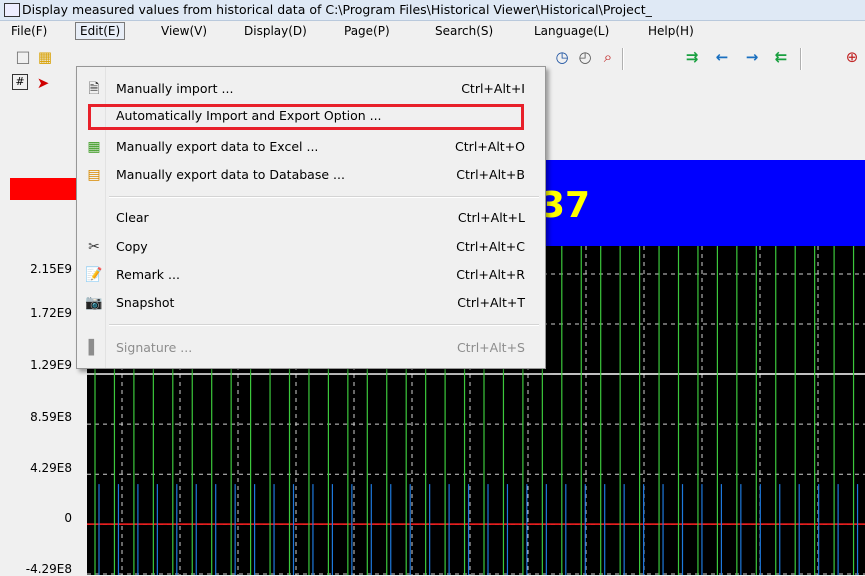 The width and height of the screenshot is (865, 576). I want to click on menu-item-shortcut: Ctrl+Alt+R, so click(490, 274).